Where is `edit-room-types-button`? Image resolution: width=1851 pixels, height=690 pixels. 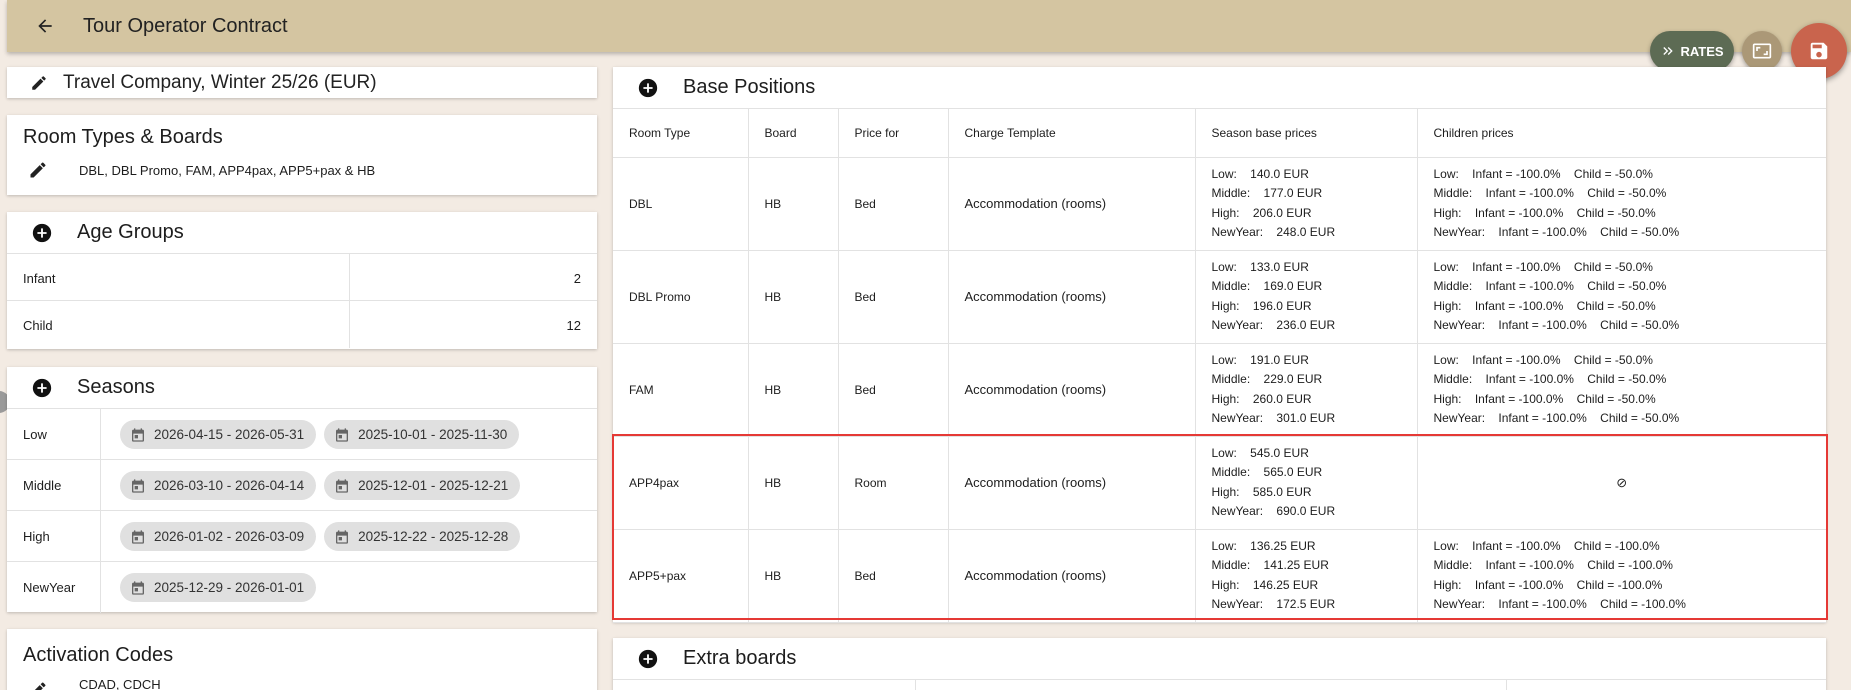 edit-room-types-button is located at coordinates (38, 170).